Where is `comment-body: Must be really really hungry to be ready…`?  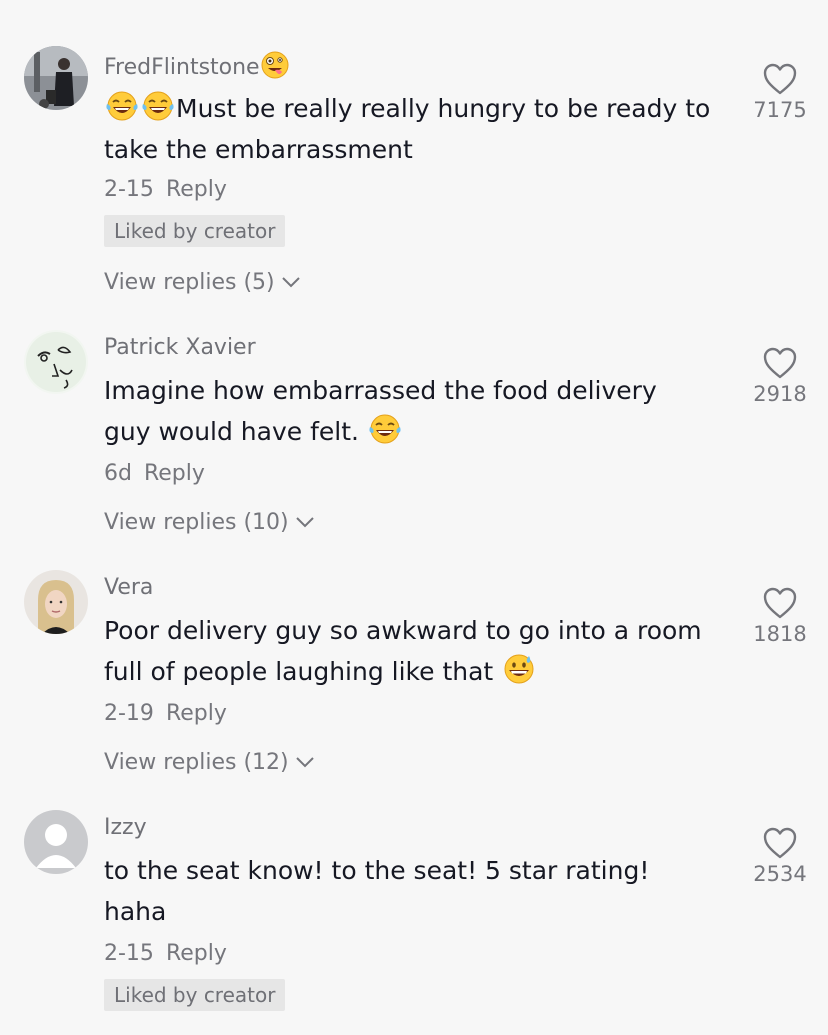 comment-body: Must be really really hungry to be ready… is located at coordinates (407, 129).